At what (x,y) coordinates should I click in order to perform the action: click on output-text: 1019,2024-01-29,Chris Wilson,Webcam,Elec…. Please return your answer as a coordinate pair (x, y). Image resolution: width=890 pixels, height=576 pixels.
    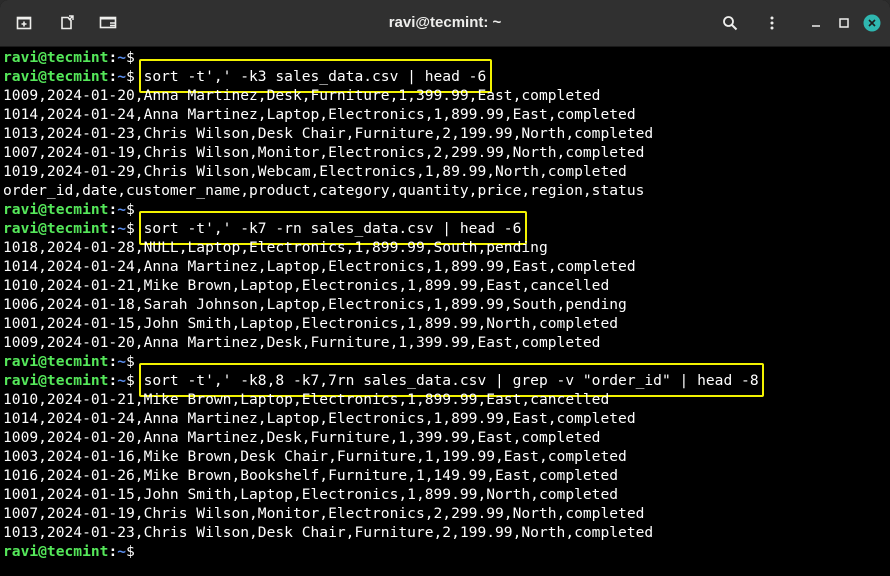
    Looking at the image, I should click on (315, 171).